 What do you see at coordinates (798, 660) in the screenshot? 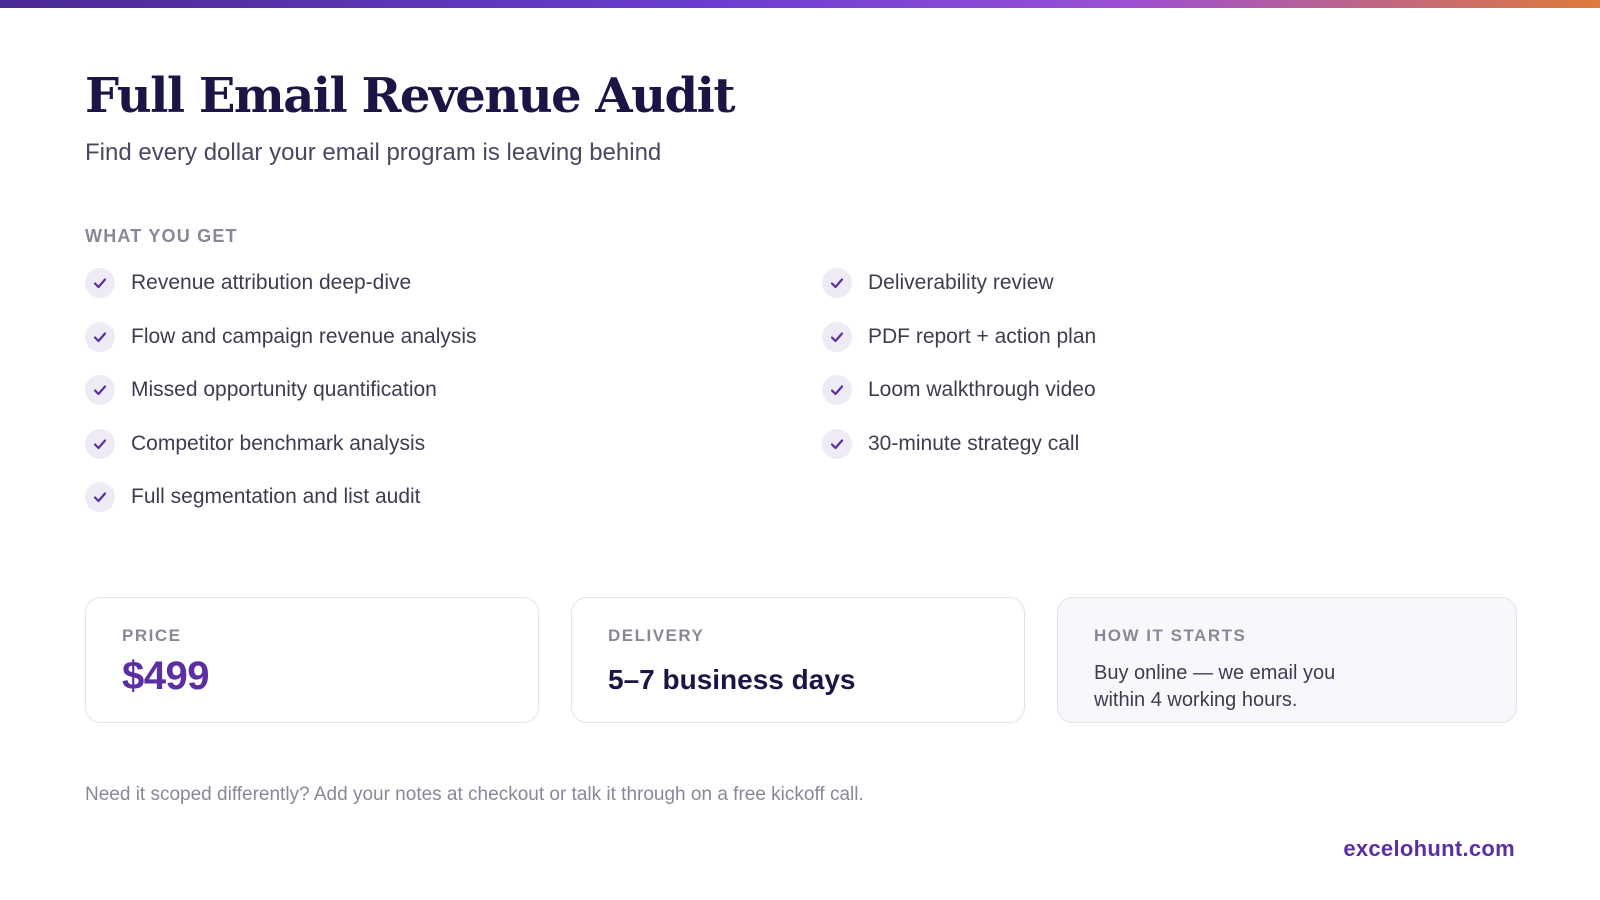
I see `delivery-card: DELIVERY 5–7 business days` at bounding box center [798, 660].